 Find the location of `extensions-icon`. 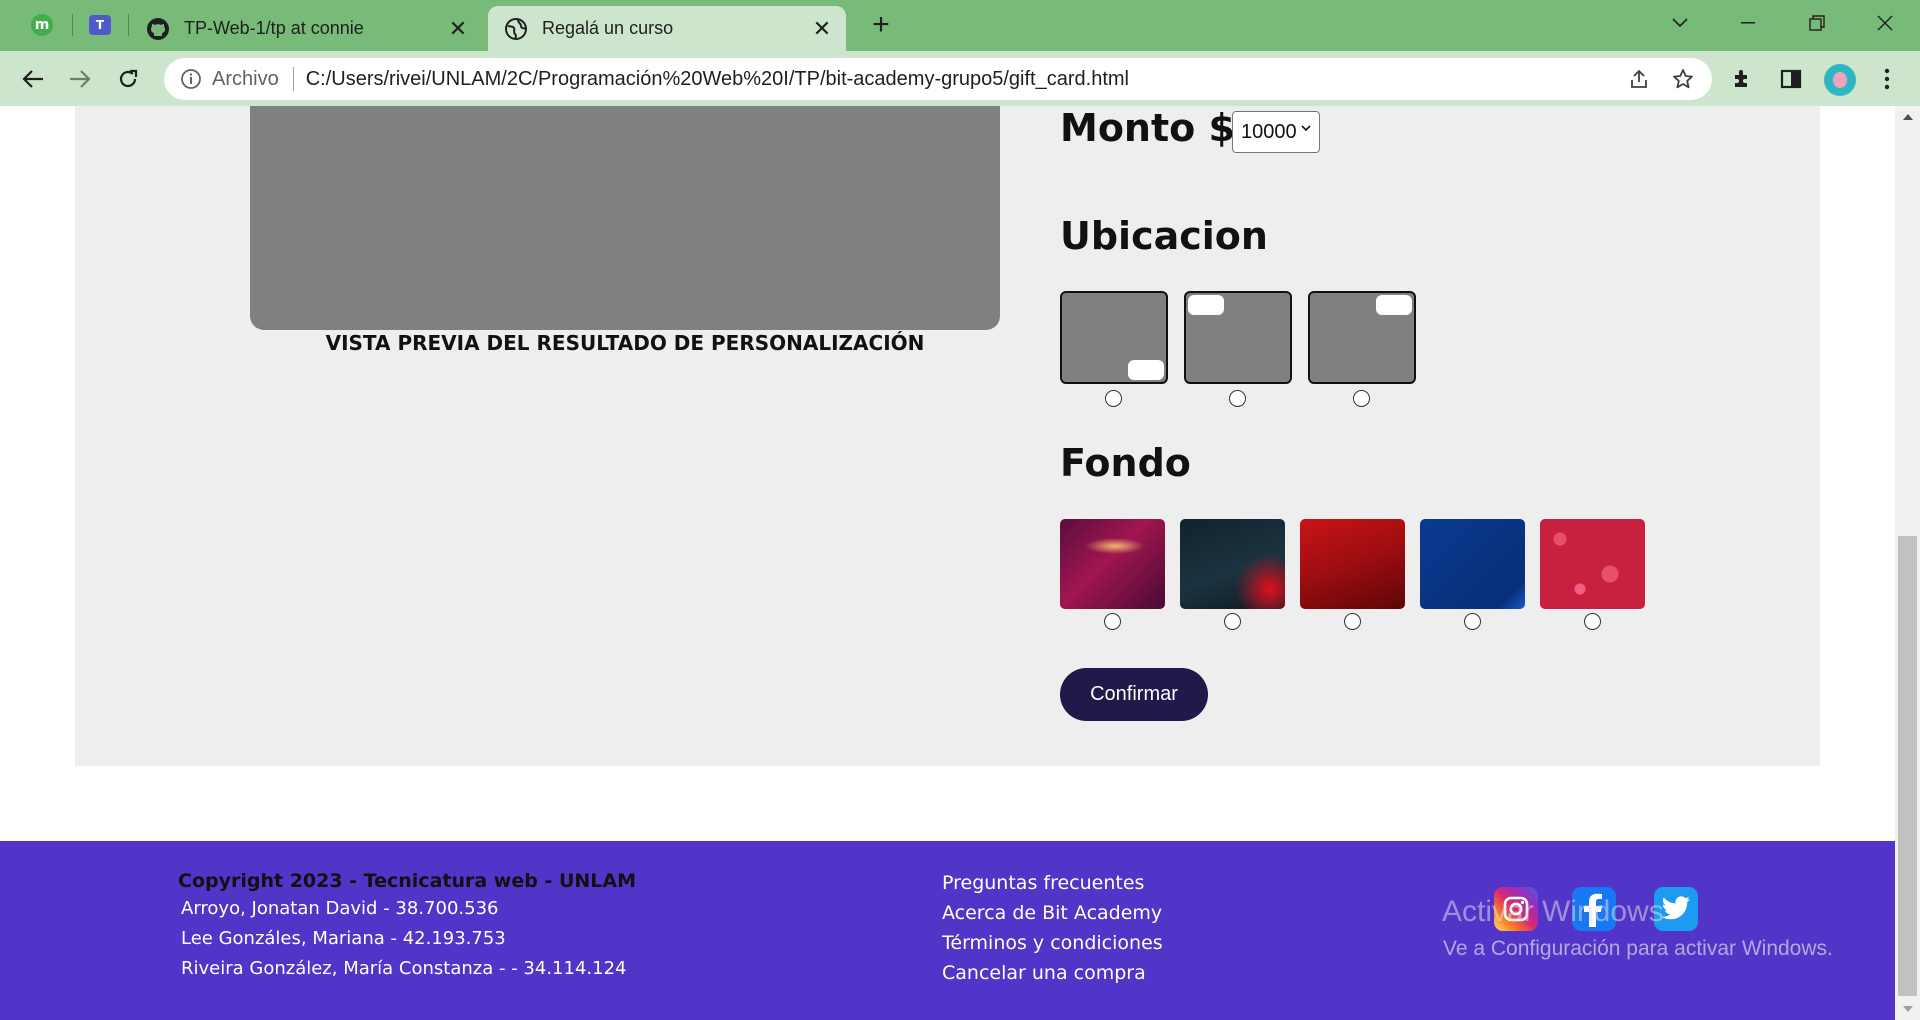

extensions-icon is located at coordinates (1743, 79).